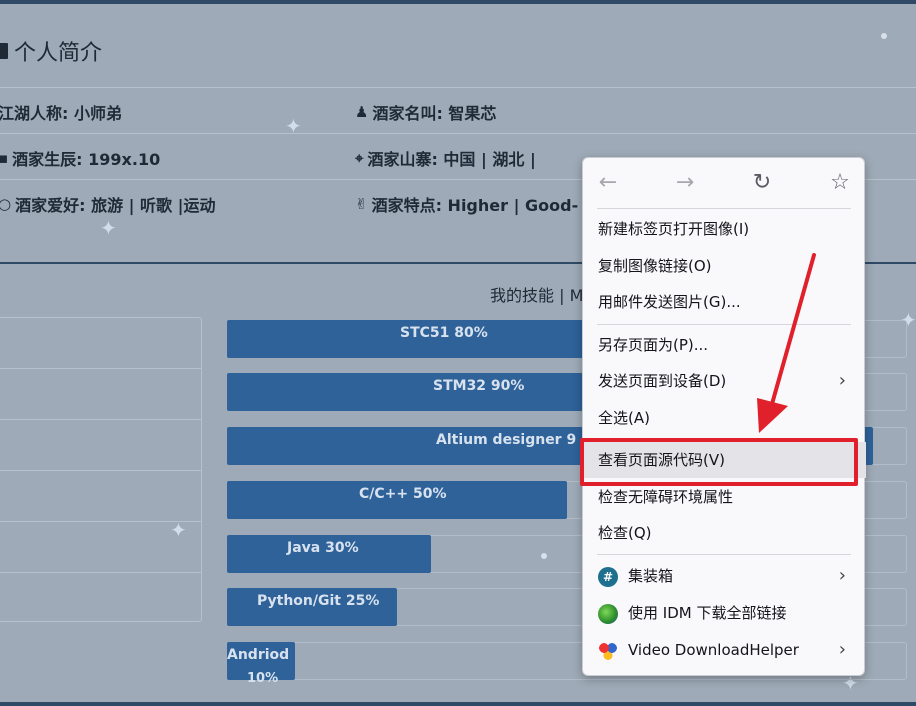  What do you see at coordinates (786, 343) in the screenshot?
I see `red-arrow-annotation` at bounding box center [786, 343].